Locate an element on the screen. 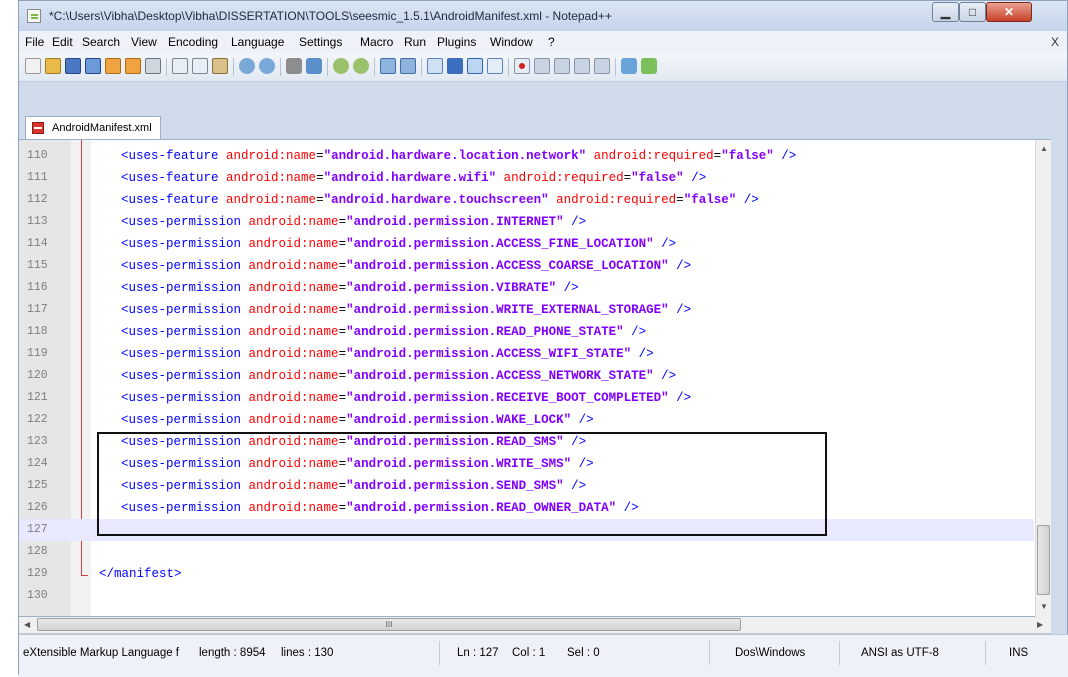  tab-androidmanifest: AndroidManifest.xml is located at coordinates (93, 127).